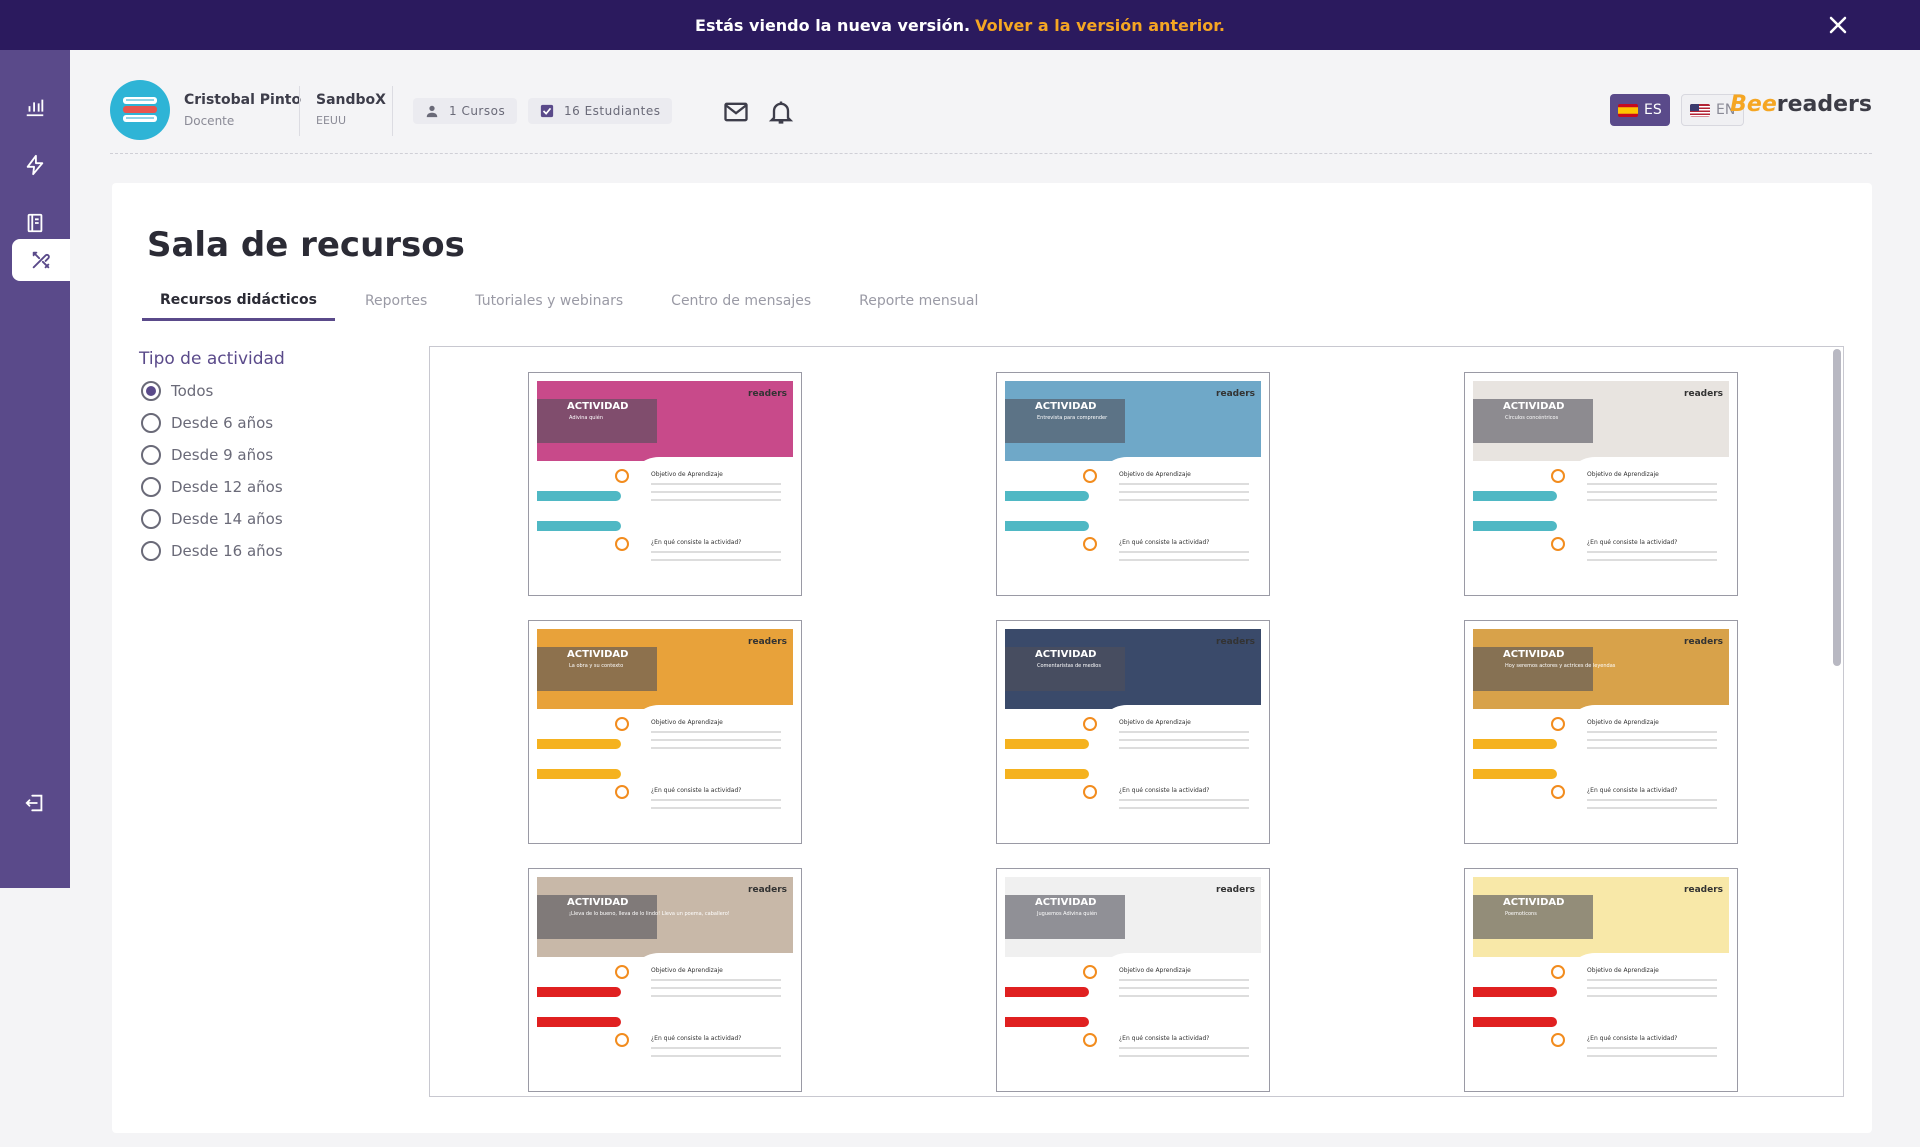 The height and width of the screenshot is (1147, 1920). What do you see at coordinates (306, 245) in the screenshot?
I see `page-title: Sala de recursos` at bounding box center [306, 245].